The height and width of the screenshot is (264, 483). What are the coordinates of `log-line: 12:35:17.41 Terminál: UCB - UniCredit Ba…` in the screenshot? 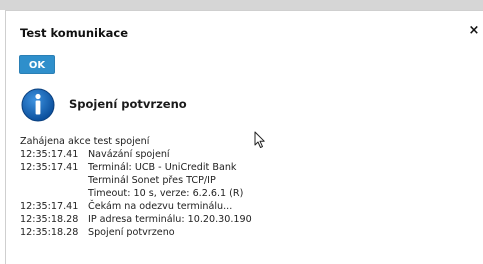 It's located at (136, 167).